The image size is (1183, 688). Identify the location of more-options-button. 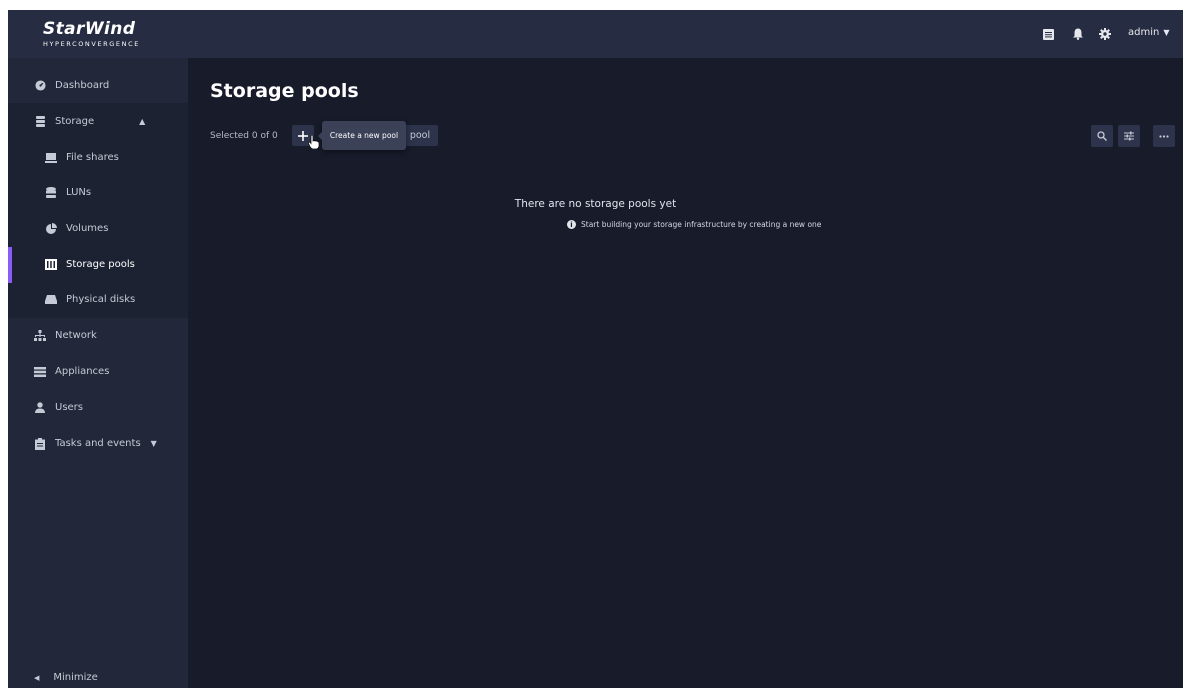
(1164, 136).